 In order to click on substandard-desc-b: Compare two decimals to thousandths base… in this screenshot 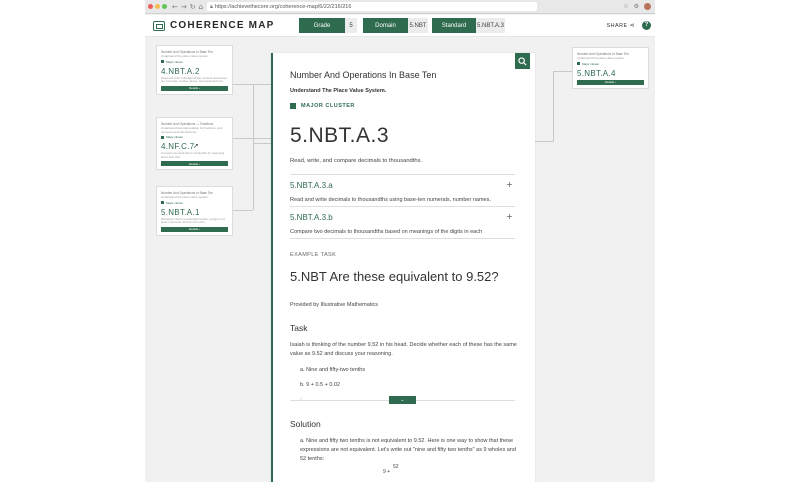, I will do `click(386, 232)`.